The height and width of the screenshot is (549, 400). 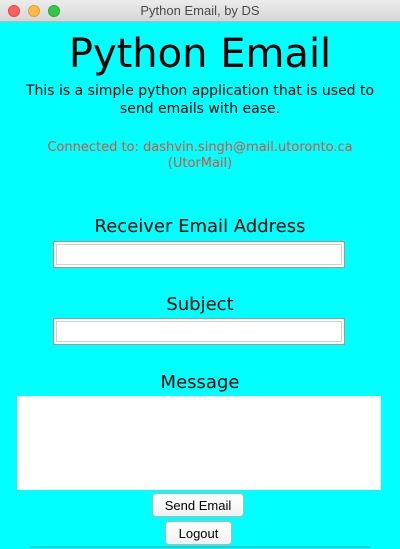 I want to click on subject-input, so click(x=199, y=331).